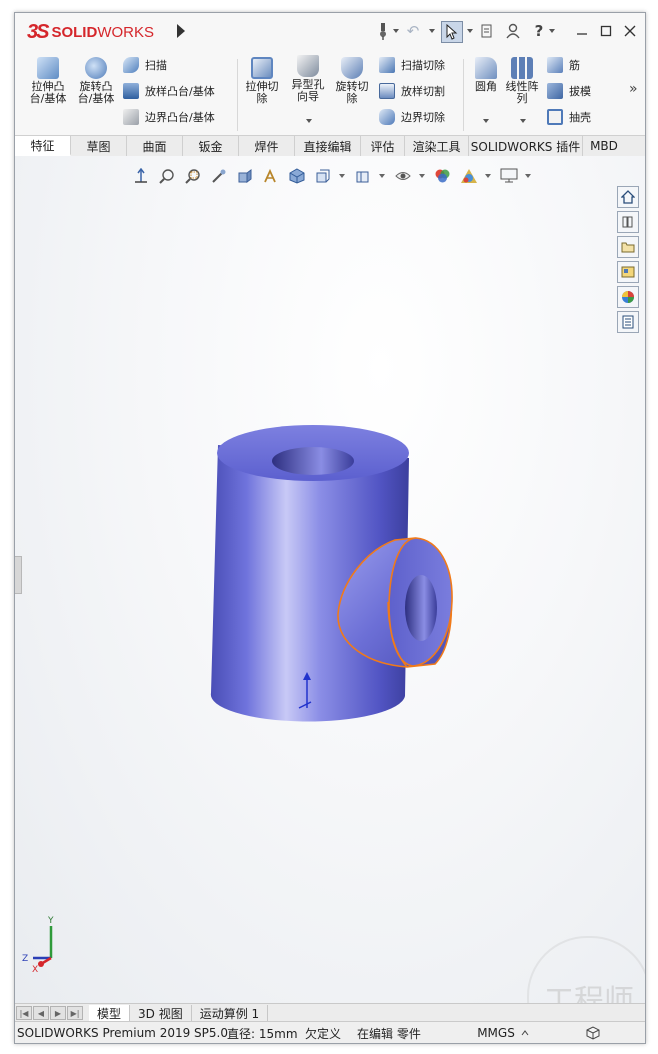  I want to click on tab-weldments: 焊件, so click(267, 146).